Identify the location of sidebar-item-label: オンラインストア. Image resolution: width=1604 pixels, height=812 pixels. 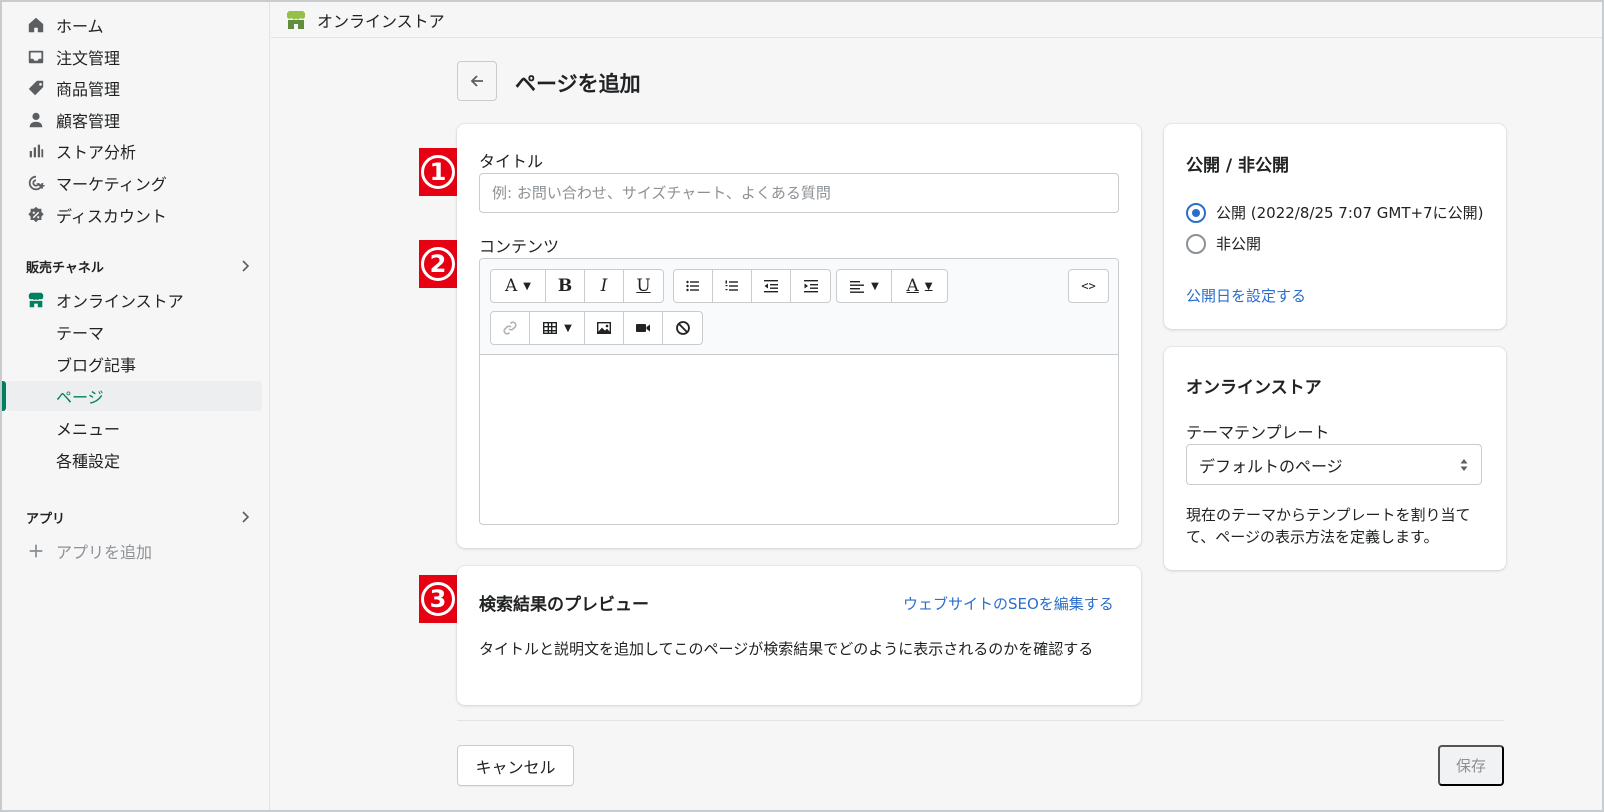
(120, 301).